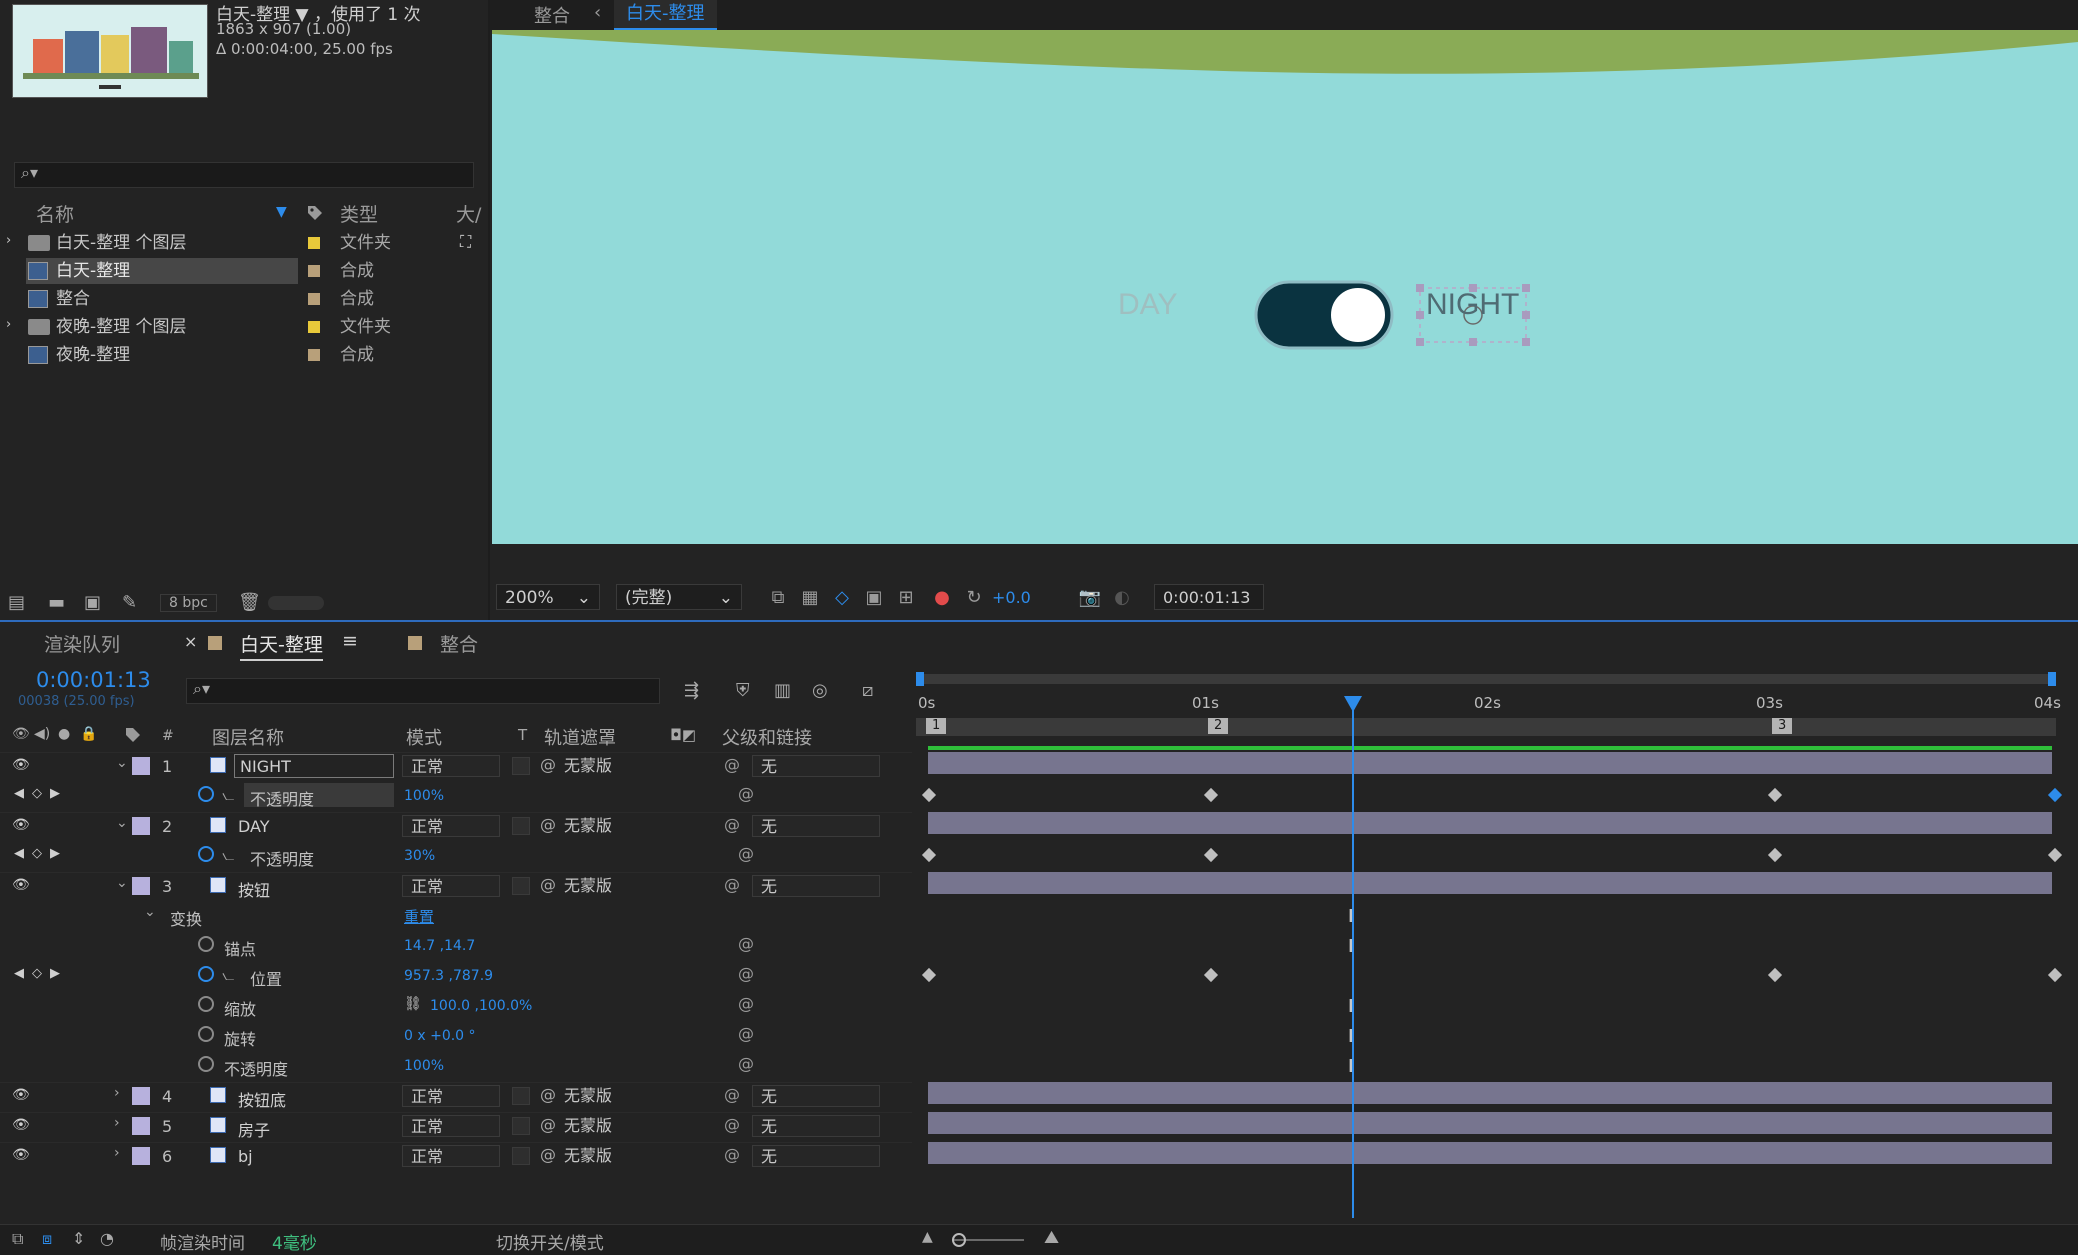 The height and width of the screenshot is (1255, 2078). What do you see at coordinates (64, 734) in the screenshot?
I see `solo-icon: ●` at bounding box center [64, 734].